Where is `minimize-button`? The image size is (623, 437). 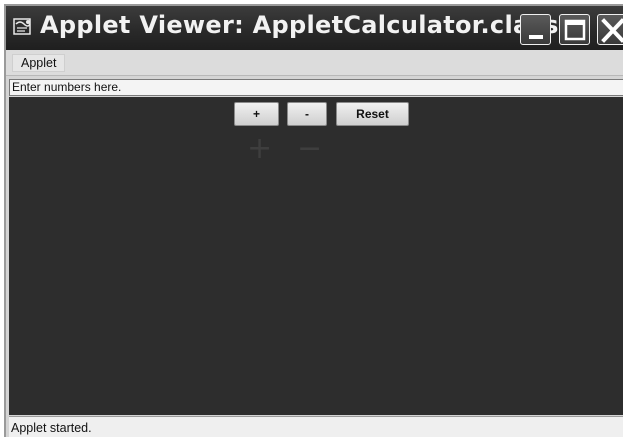
minimize-button is located at coordinates (535, 29).